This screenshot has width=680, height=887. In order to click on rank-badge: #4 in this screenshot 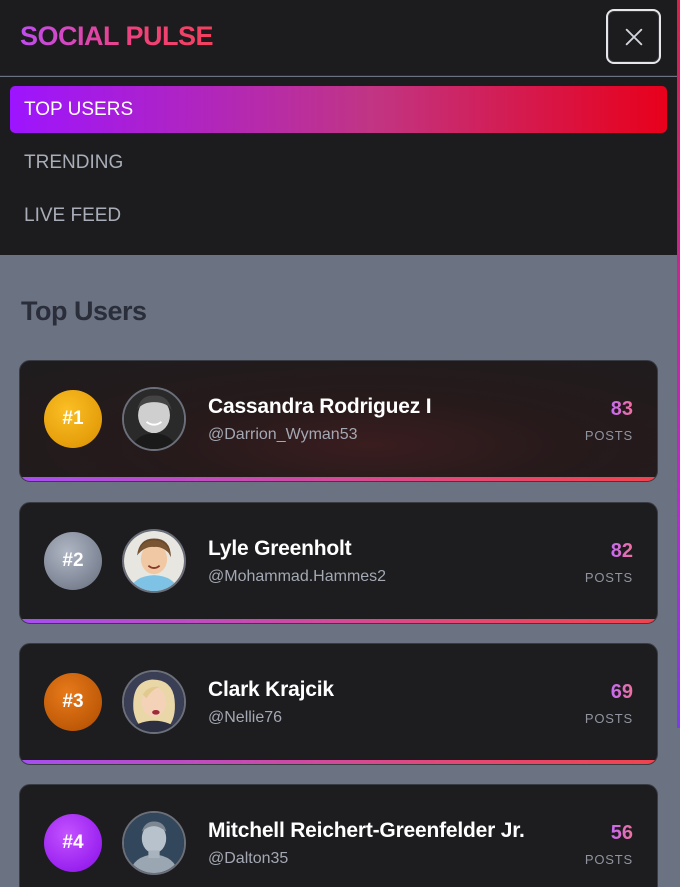, I will do `click(73, 843)`.